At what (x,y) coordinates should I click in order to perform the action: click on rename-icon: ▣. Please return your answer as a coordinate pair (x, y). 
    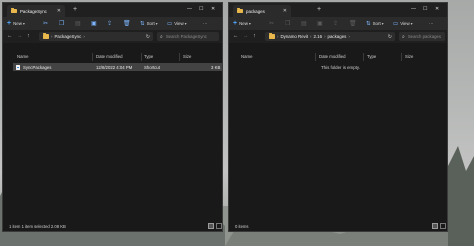
    Looking at the image, I should click on (320, 24).